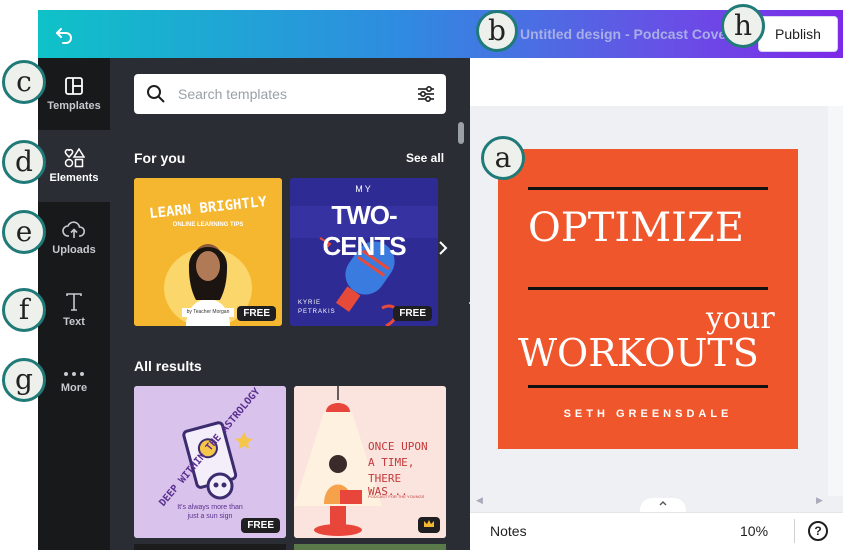 The width and height of the screenshot is (843, 550). What do you see at coordinates (74, 106) in the screenshot?
I see `rail-item-label: Templates` at bounding box center [74, 106].